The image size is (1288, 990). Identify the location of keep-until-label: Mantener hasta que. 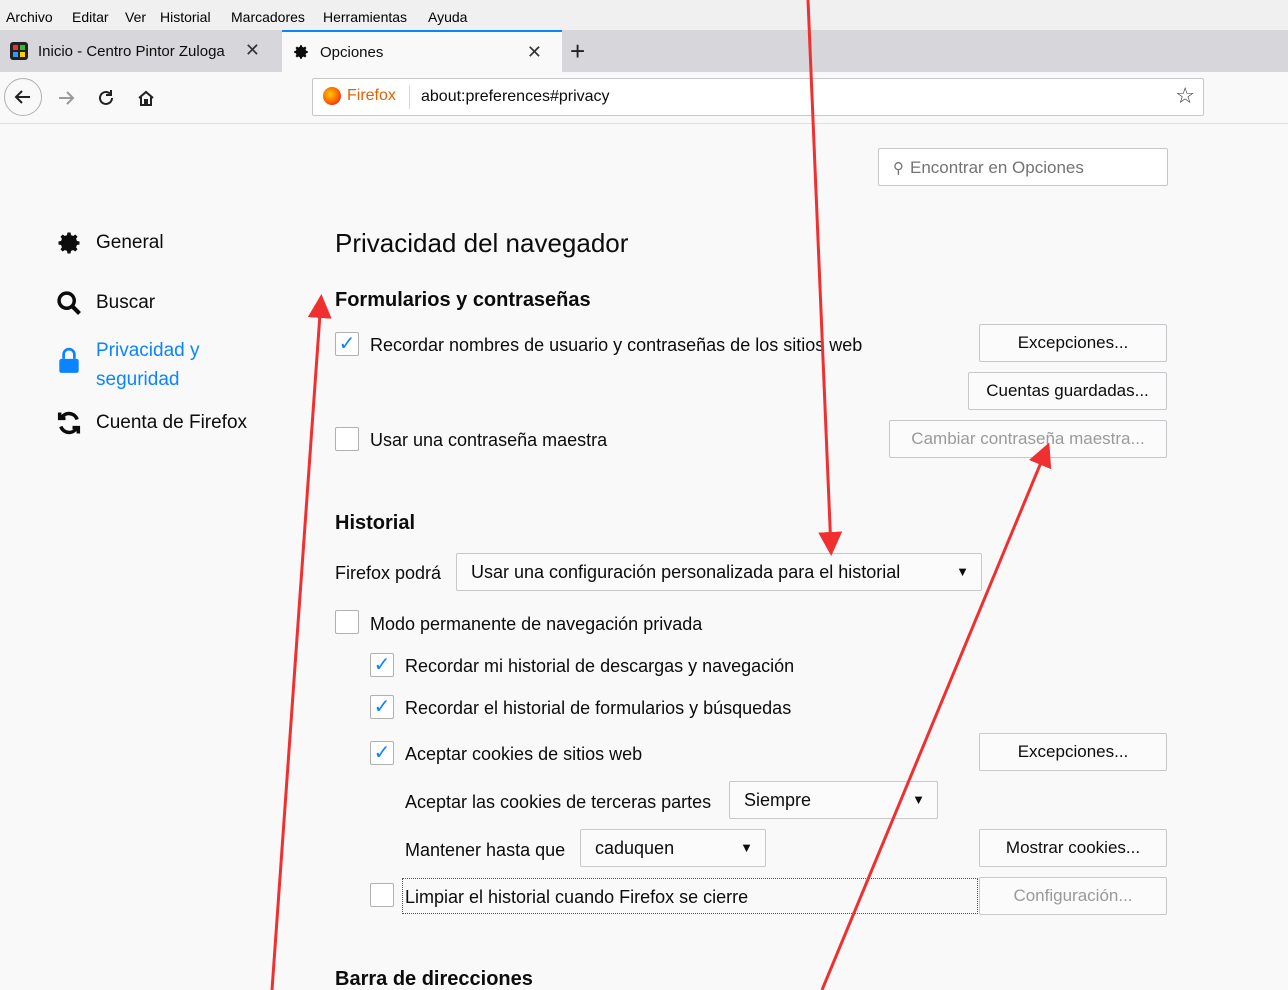
(485, 850).